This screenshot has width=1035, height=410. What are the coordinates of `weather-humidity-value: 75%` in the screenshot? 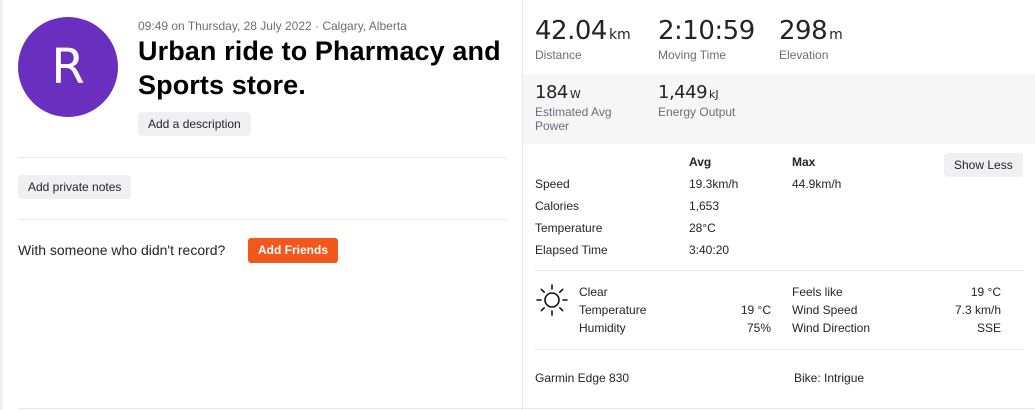 It's located at (758, 328).